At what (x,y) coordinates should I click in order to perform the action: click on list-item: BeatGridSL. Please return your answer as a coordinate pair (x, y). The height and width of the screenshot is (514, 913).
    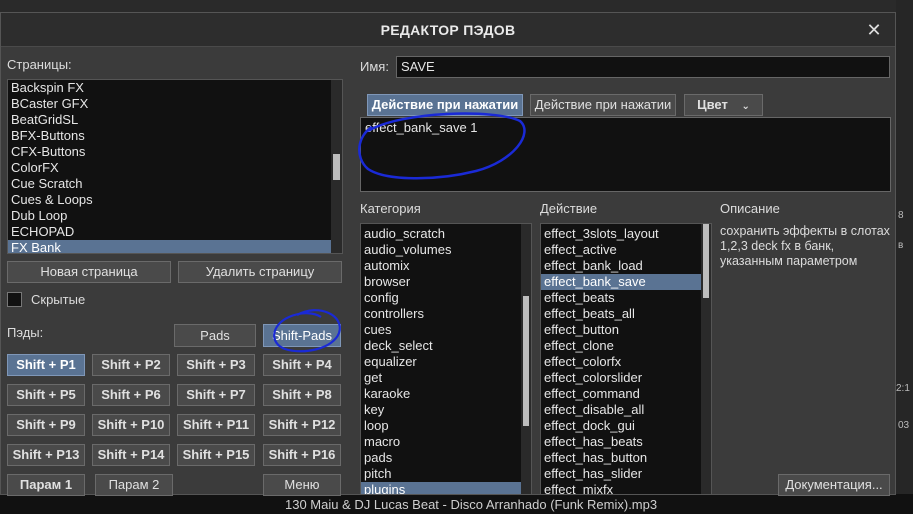
    Looking at the image, I should click on (175, 120).